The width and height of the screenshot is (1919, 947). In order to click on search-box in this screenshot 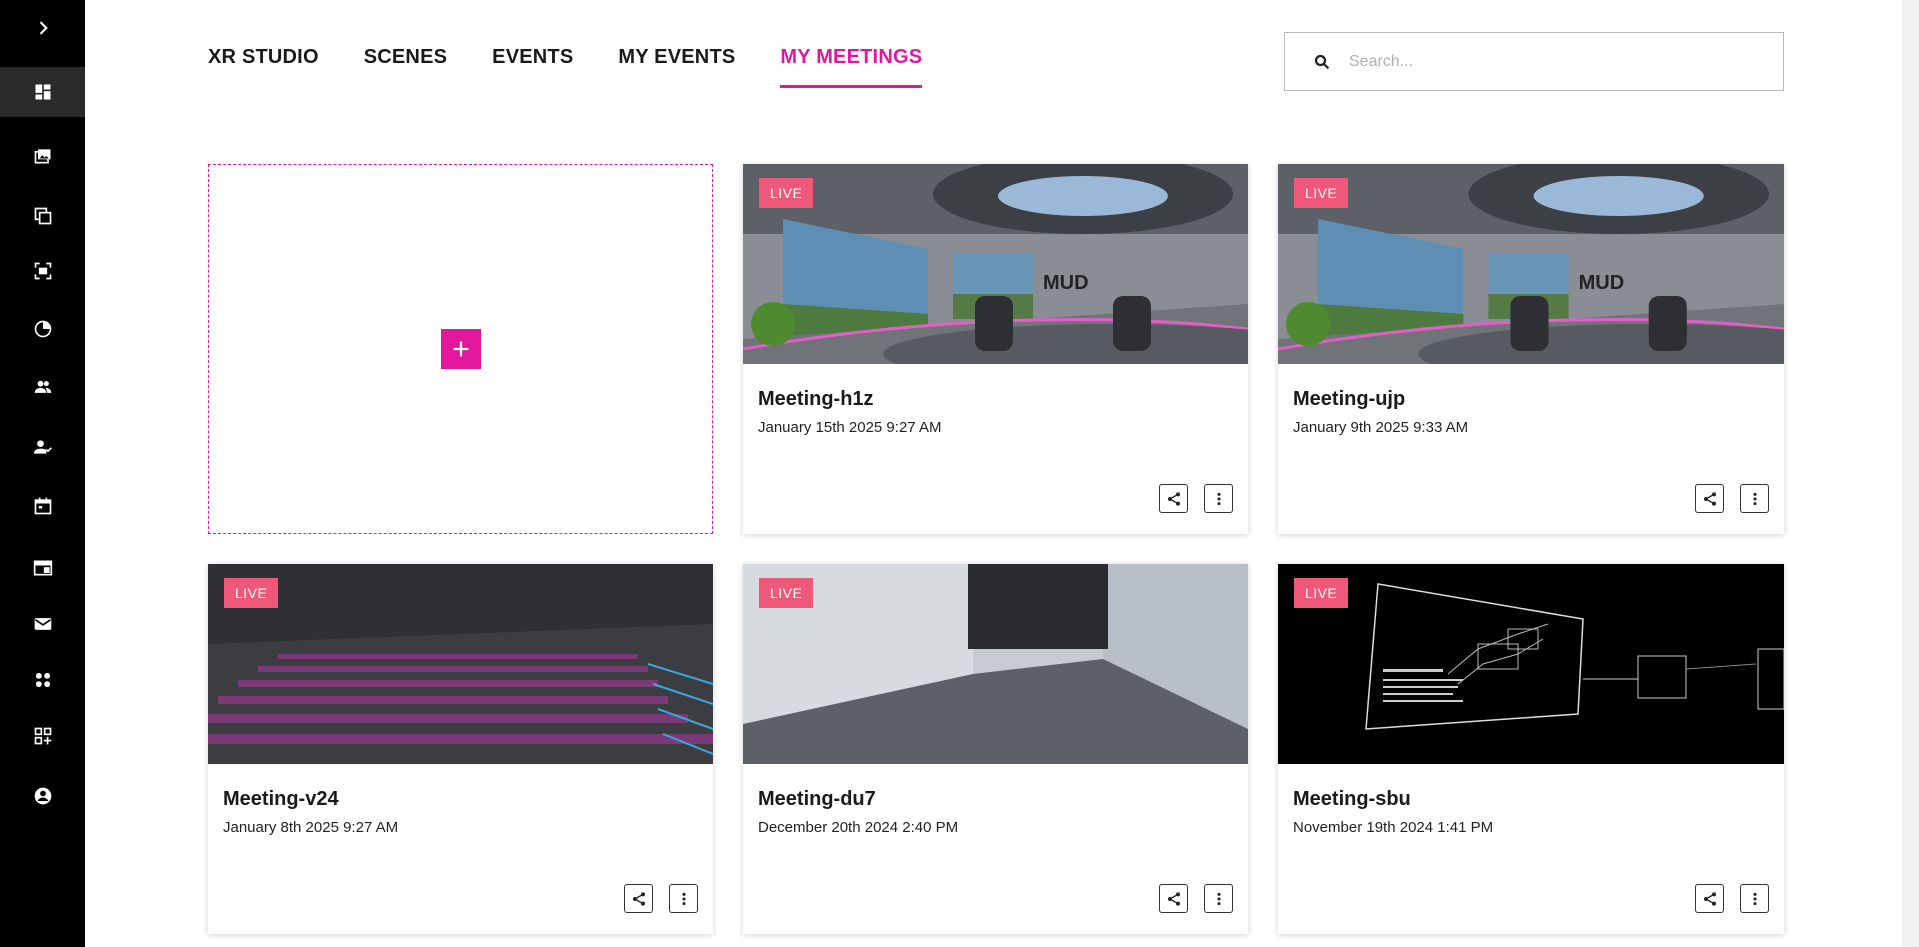, I will do `click(1534, 61)`.